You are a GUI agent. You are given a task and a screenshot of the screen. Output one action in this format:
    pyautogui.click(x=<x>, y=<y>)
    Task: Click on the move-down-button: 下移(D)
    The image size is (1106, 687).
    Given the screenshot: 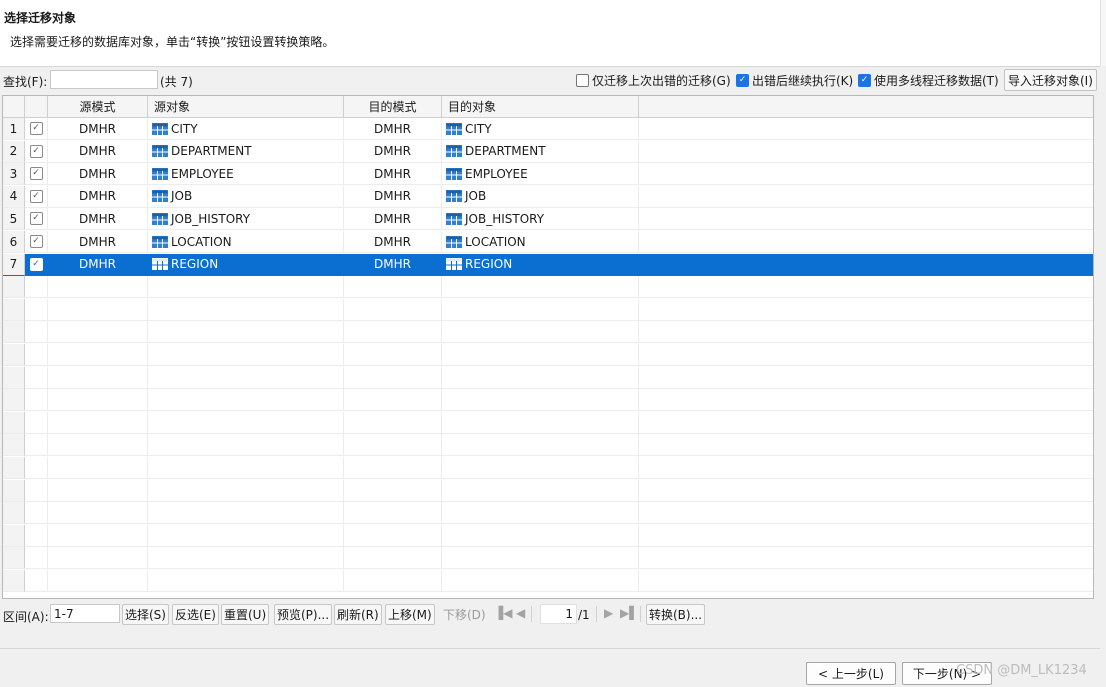 What is the action you would take?
    pyautogui.click(x=464, y=614)
    